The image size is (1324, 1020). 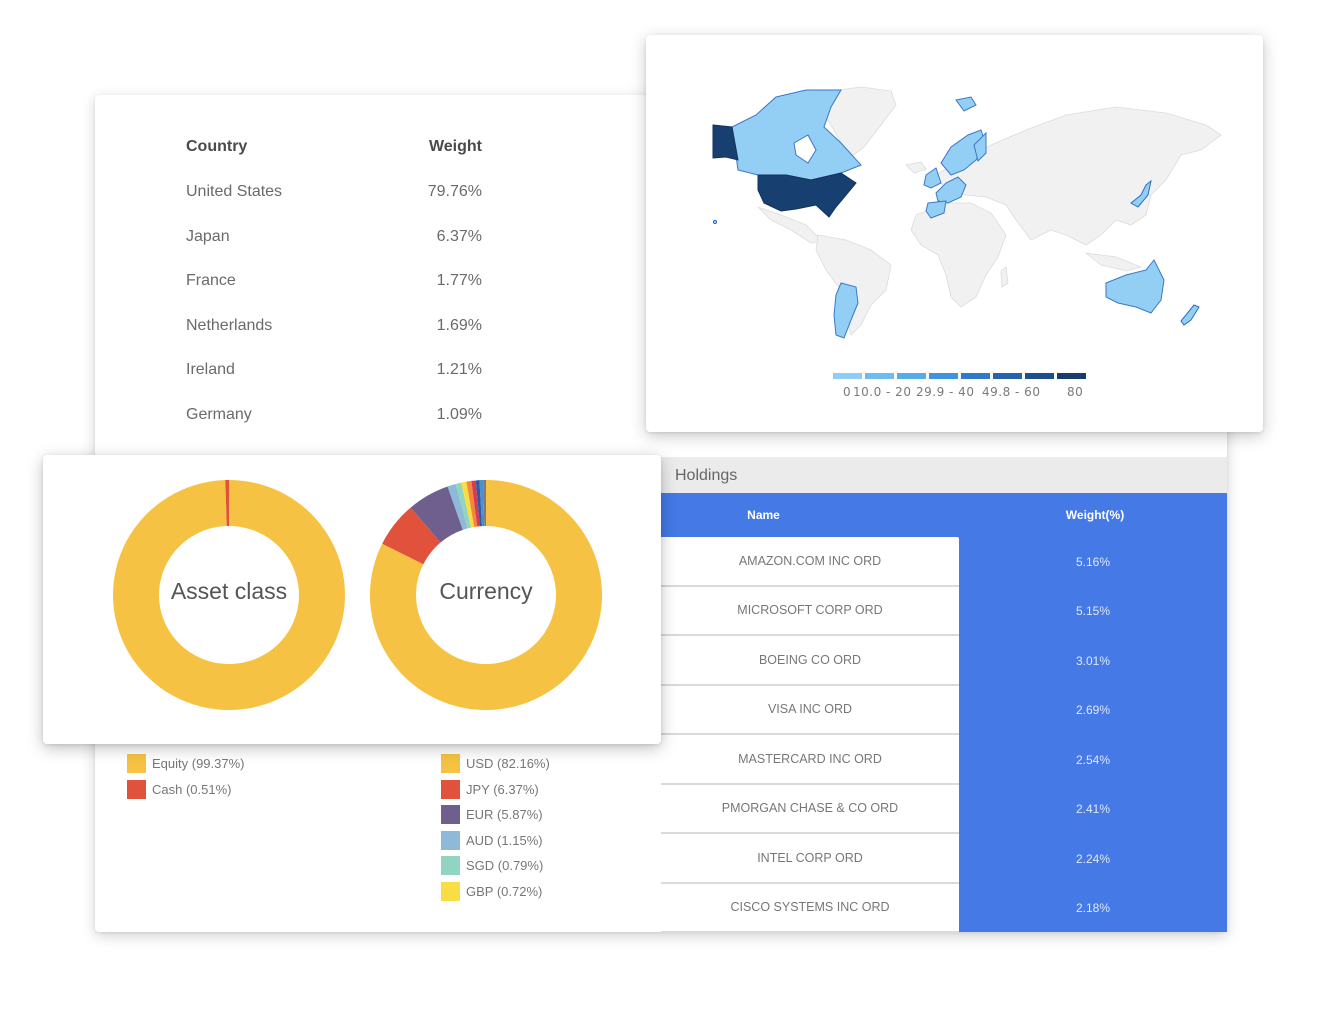 What do you see at coordinates (219, 414) in the screenshot?
I see `country-name: Germany` at bounding box center [219, 414].